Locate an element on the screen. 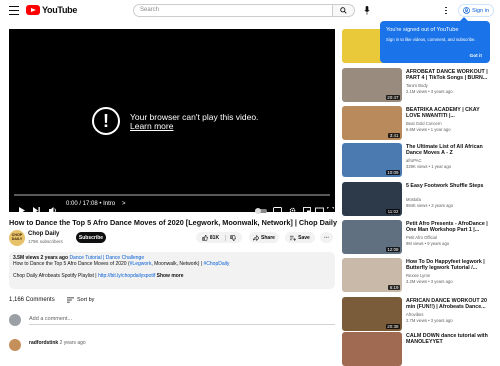  related-video-thumbnail: 6:19 is located at coordinates (372, 275).